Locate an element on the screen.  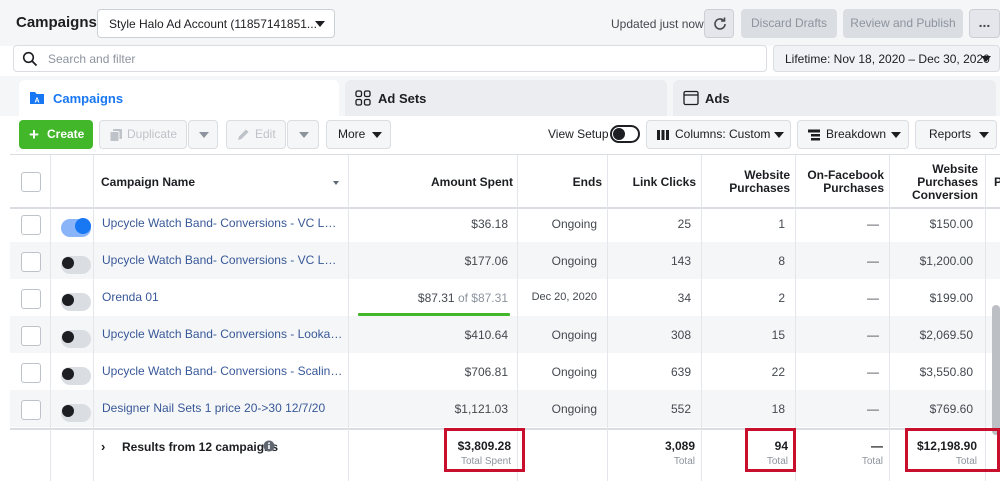
view-setup-toggle is located at coordinates (625, 134).